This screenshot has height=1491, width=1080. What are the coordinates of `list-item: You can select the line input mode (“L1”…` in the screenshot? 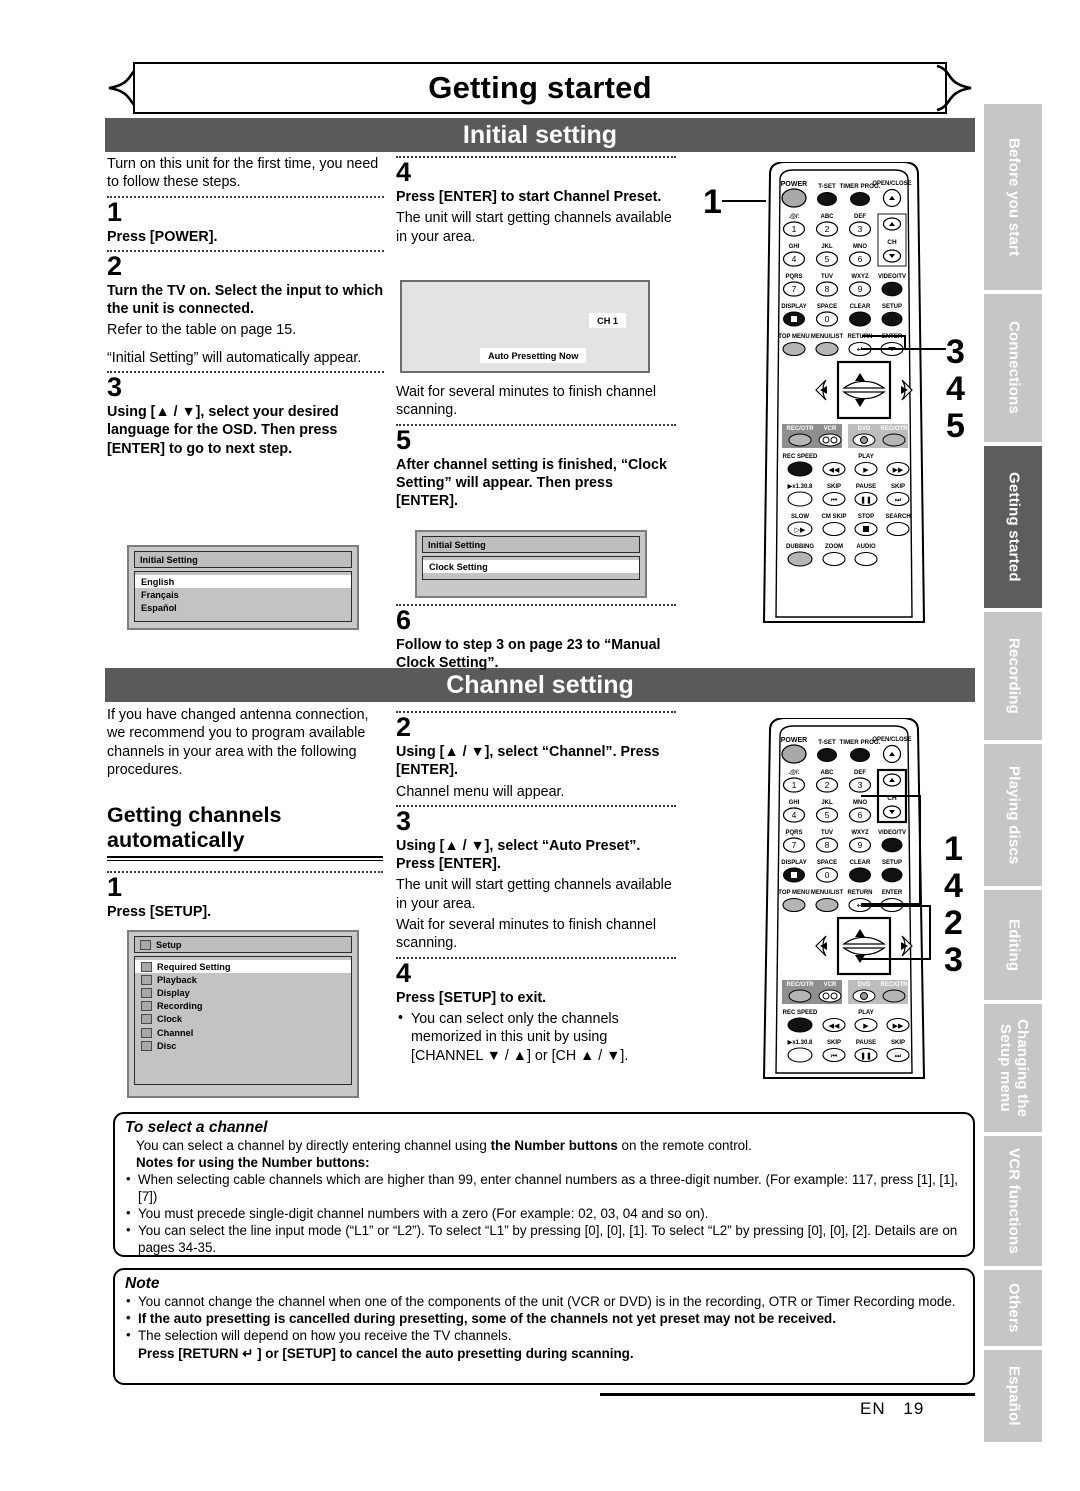 It's located at (544, 1239).